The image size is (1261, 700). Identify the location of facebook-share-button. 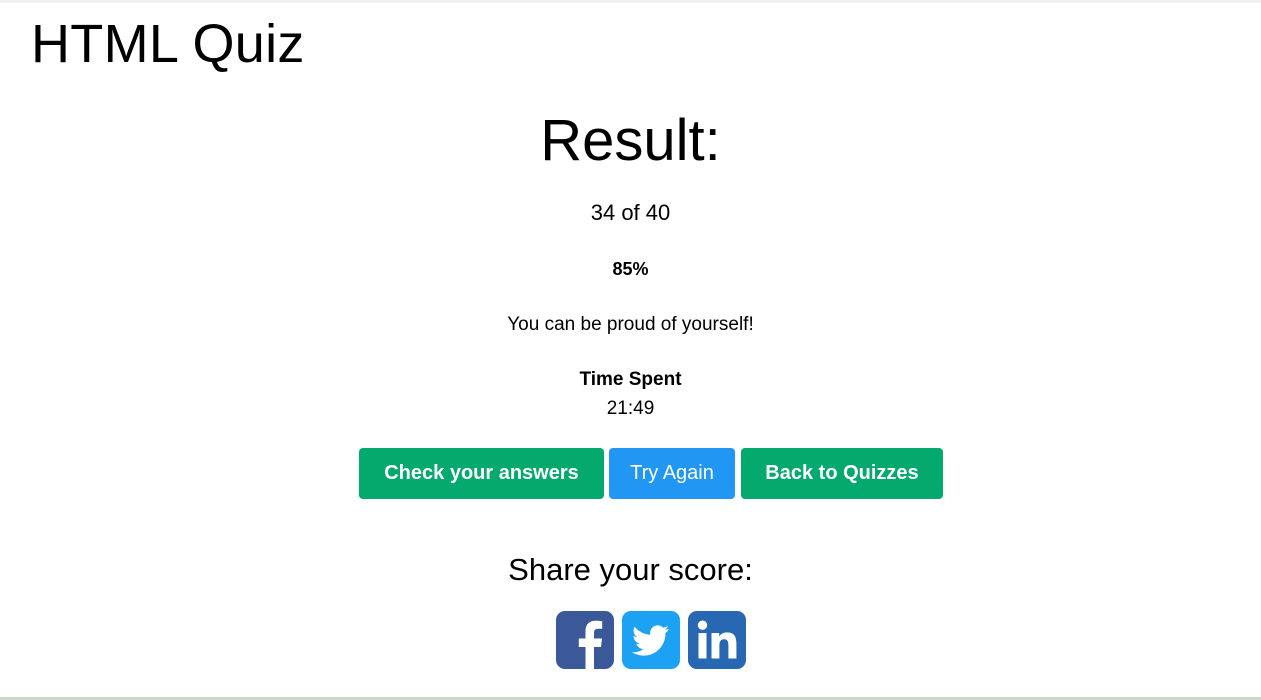
(585, 640).